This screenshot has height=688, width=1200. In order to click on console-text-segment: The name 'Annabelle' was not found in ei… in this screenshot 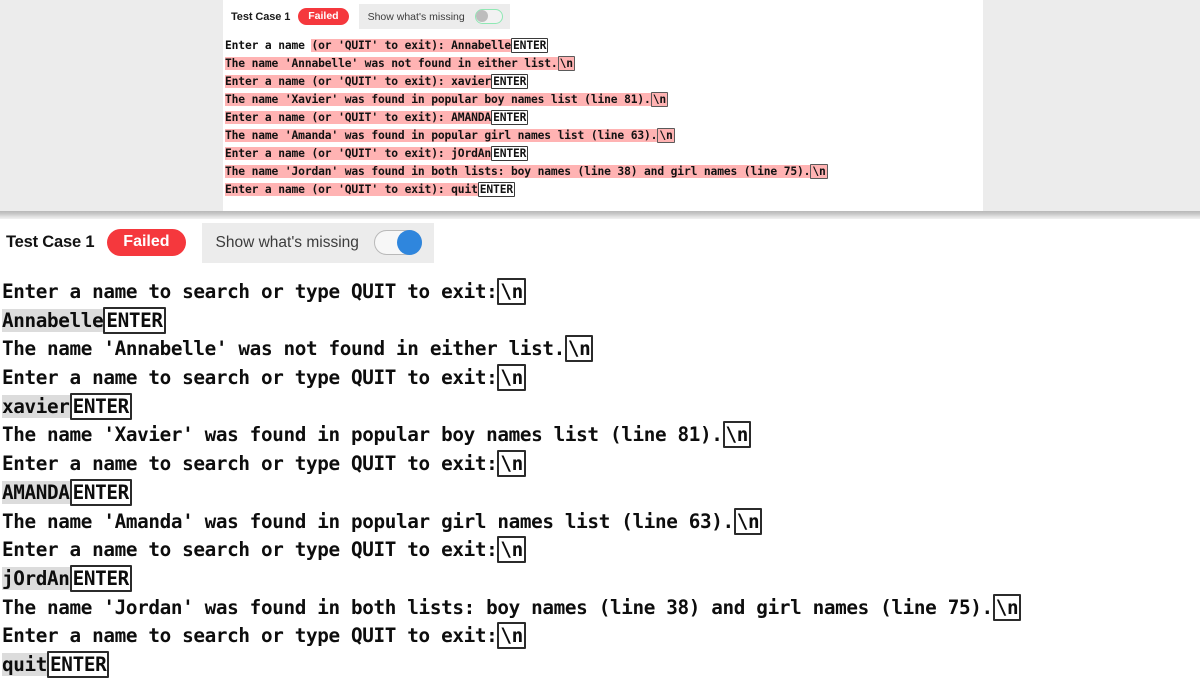, I will do `click(283, 349)`.